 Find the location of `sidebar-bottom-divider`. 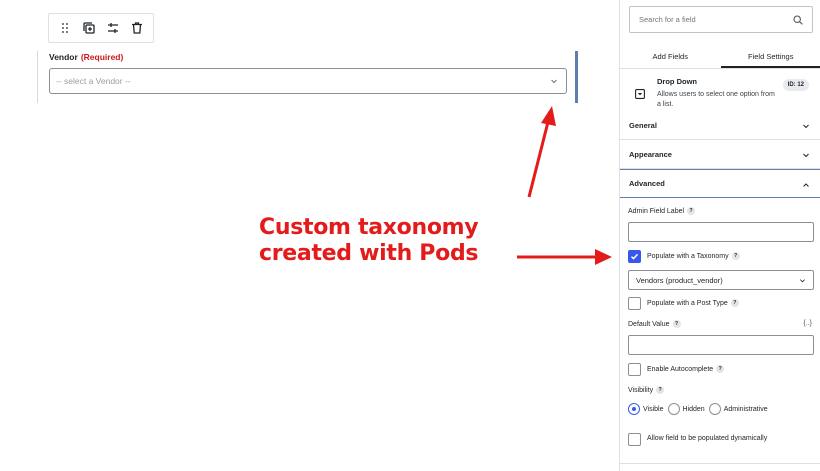

sidebar-bottom-divider is located at coordinates (720, 463).